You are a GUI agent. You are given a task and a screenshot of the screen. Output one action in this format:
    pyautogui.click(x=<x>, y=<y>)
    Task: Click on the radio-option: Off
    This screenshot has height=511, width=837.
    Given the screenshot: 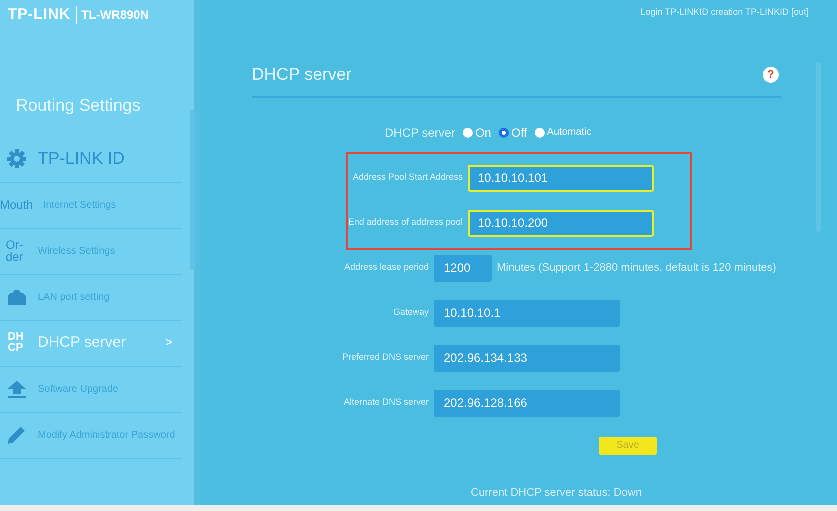 What is the action you would take?
    pyautogui.click(x=513, y=133)
    